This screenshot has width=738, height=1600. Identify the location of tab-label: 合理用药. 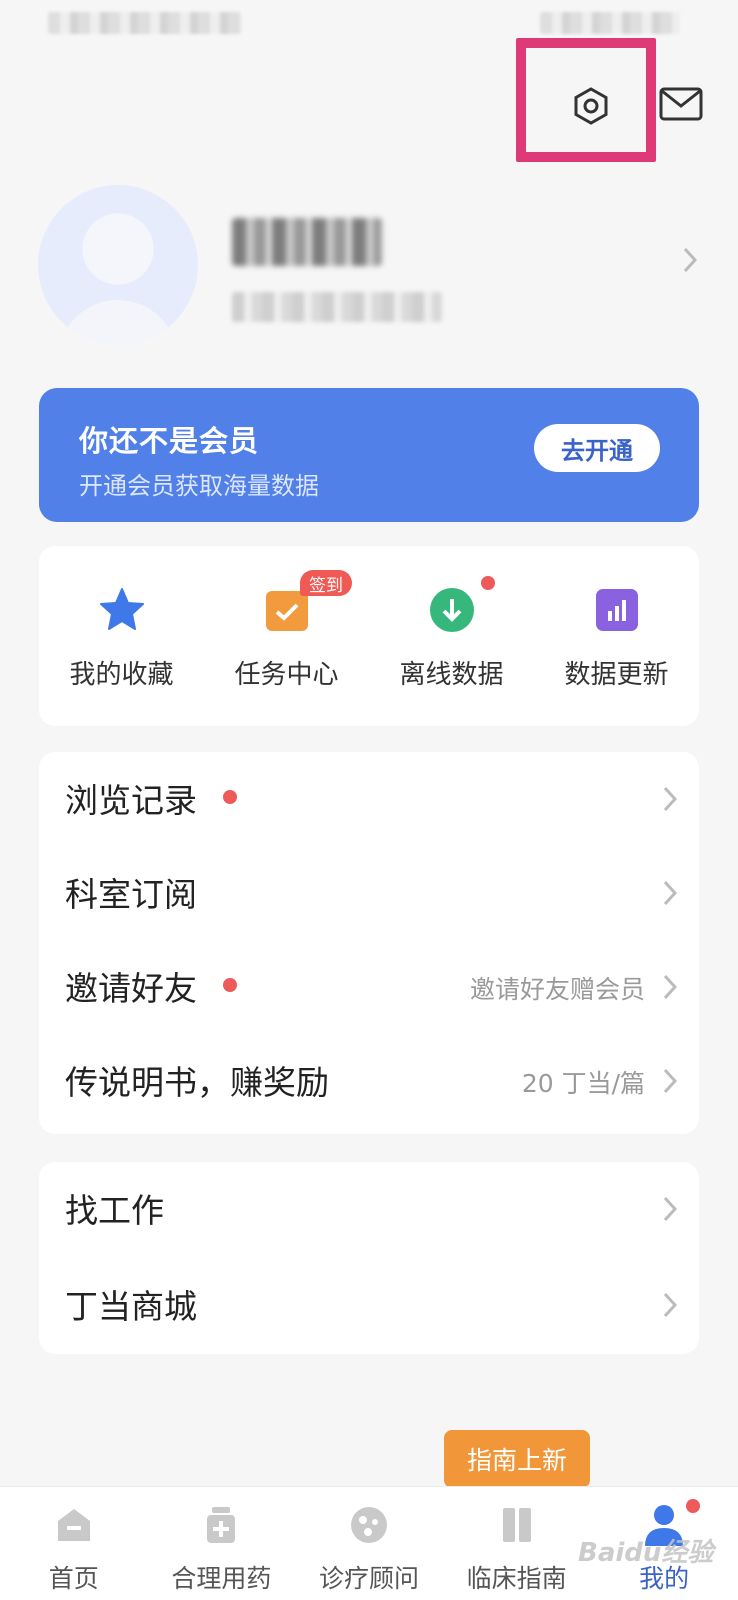
(221, 1578).